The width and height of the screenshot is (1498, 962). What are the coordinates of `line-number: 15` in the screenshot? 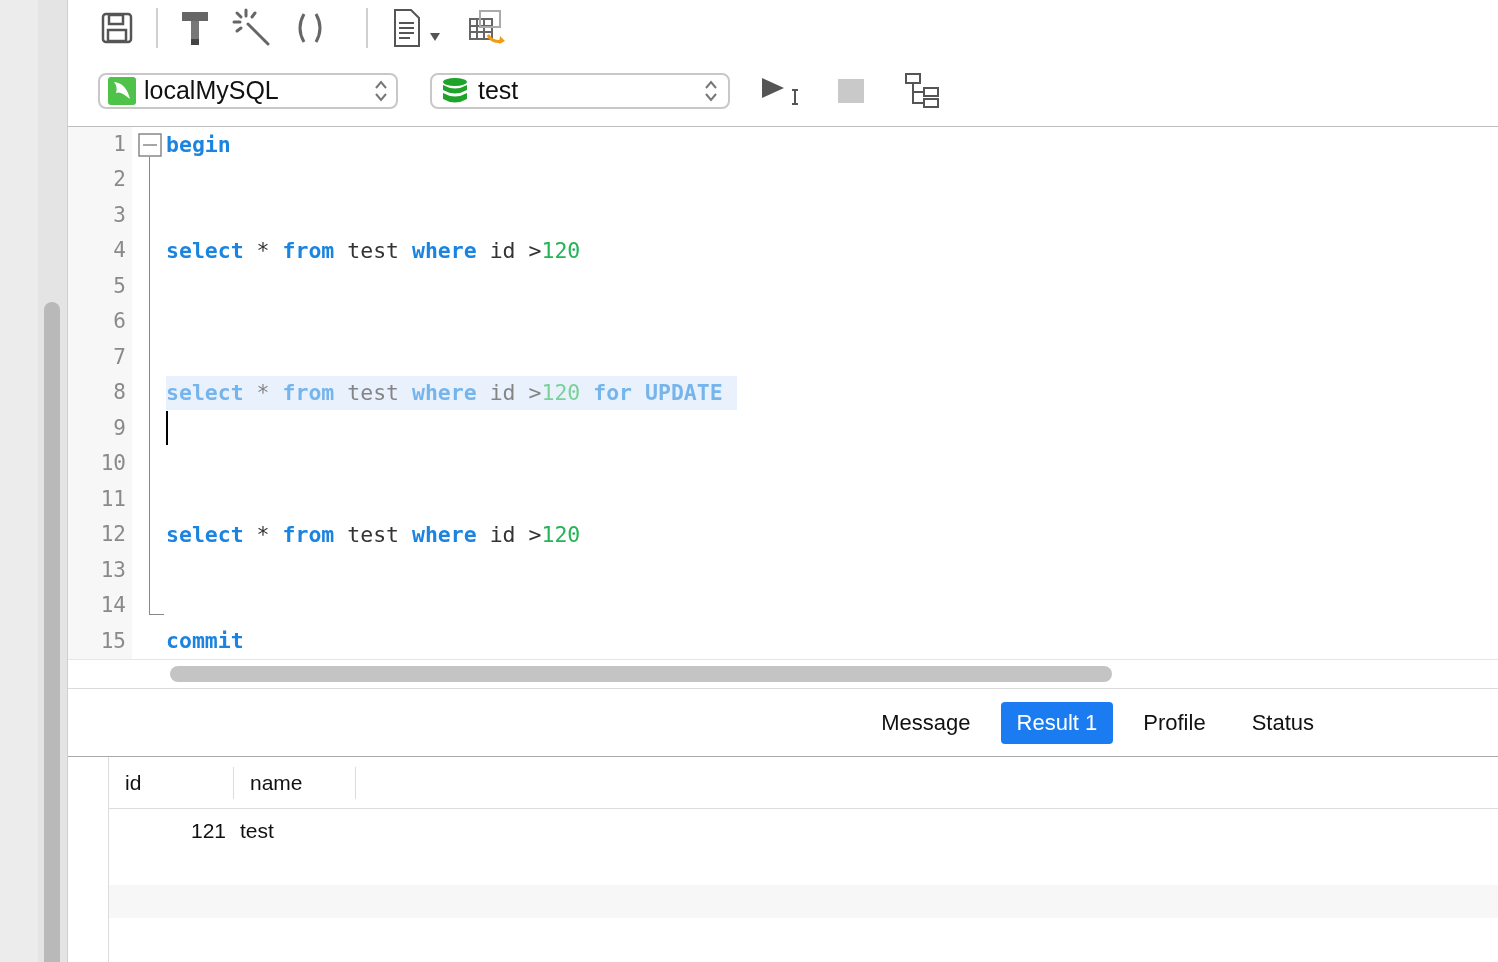 It's located at (113, 641).